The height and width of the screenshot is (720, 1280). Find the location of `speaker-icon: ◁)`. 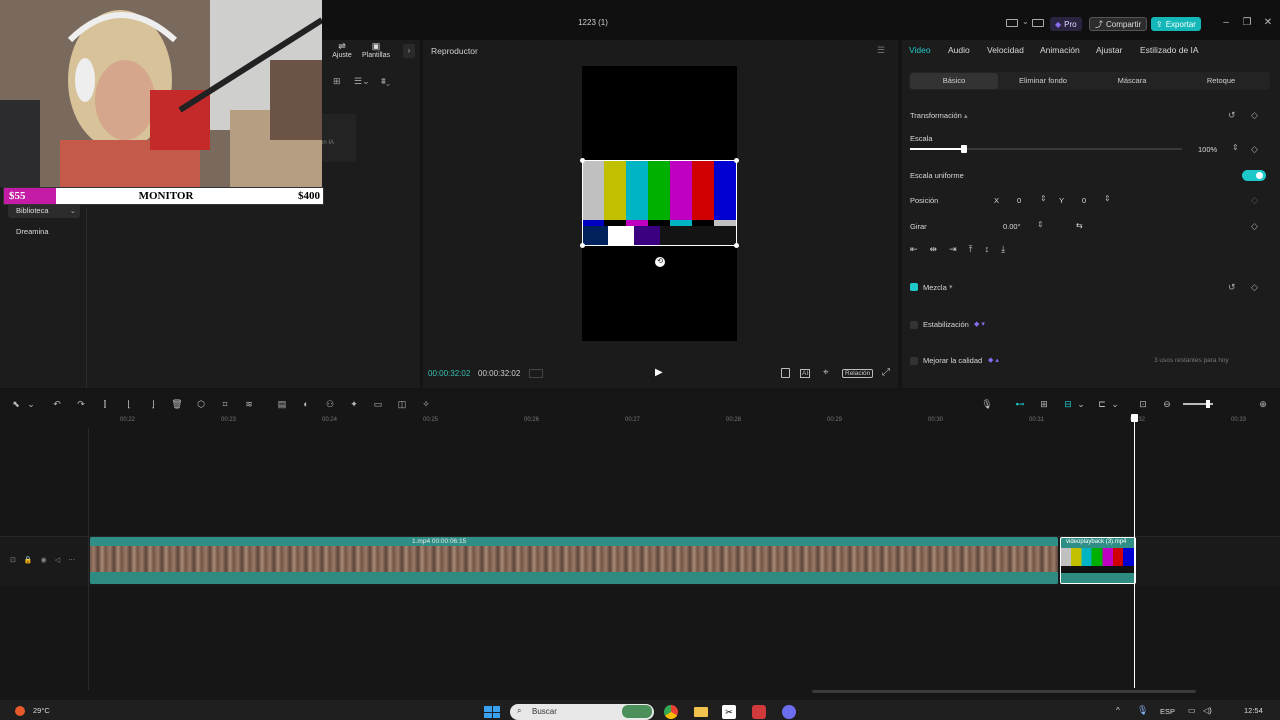

speaker-icon: ◁) is located at coordinates (1207, 710).